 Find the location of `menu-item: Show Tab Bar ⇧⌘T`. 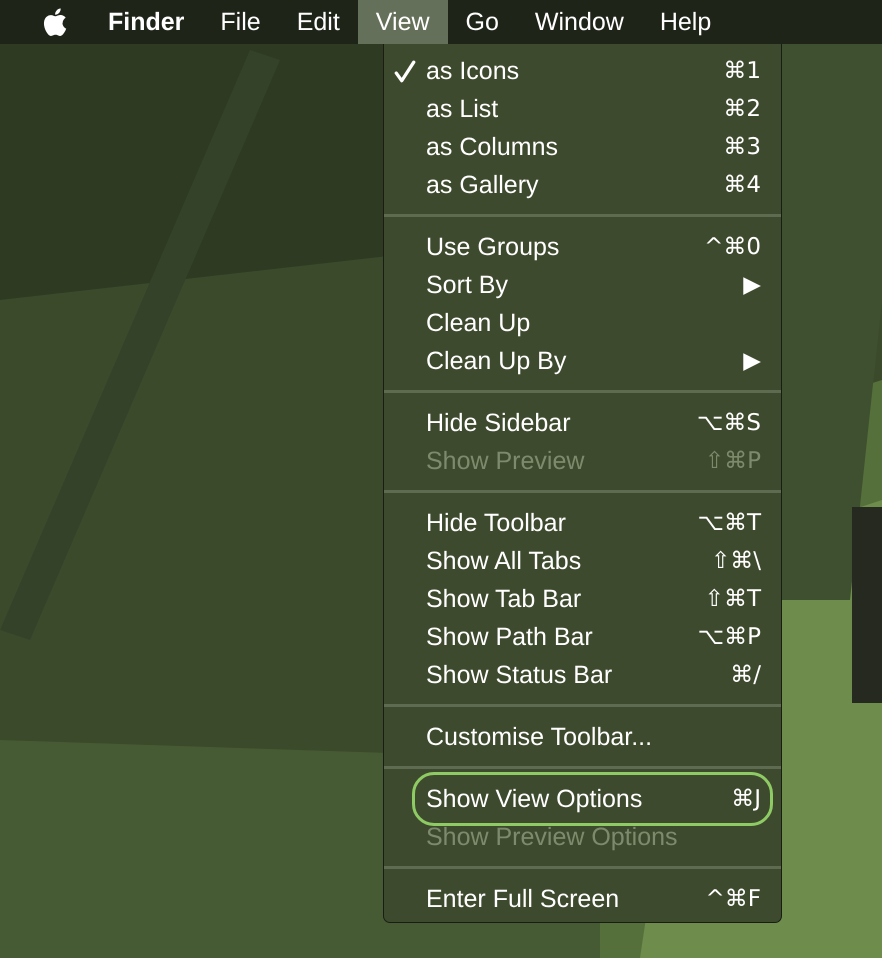

menu-item: Show Tab Bar ⇧⌘T is located at coordinates (582, 599).